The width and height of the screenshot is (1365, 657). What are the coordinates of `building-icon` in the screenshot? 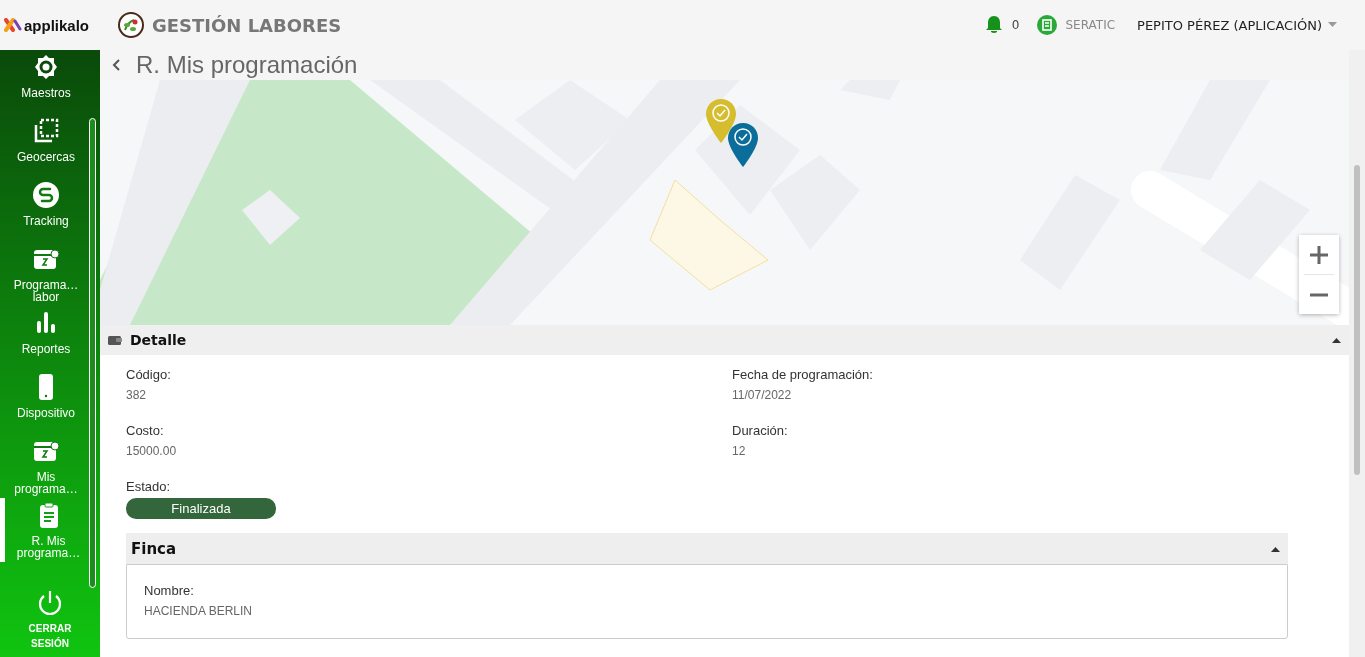 It's located at (1047, 25).